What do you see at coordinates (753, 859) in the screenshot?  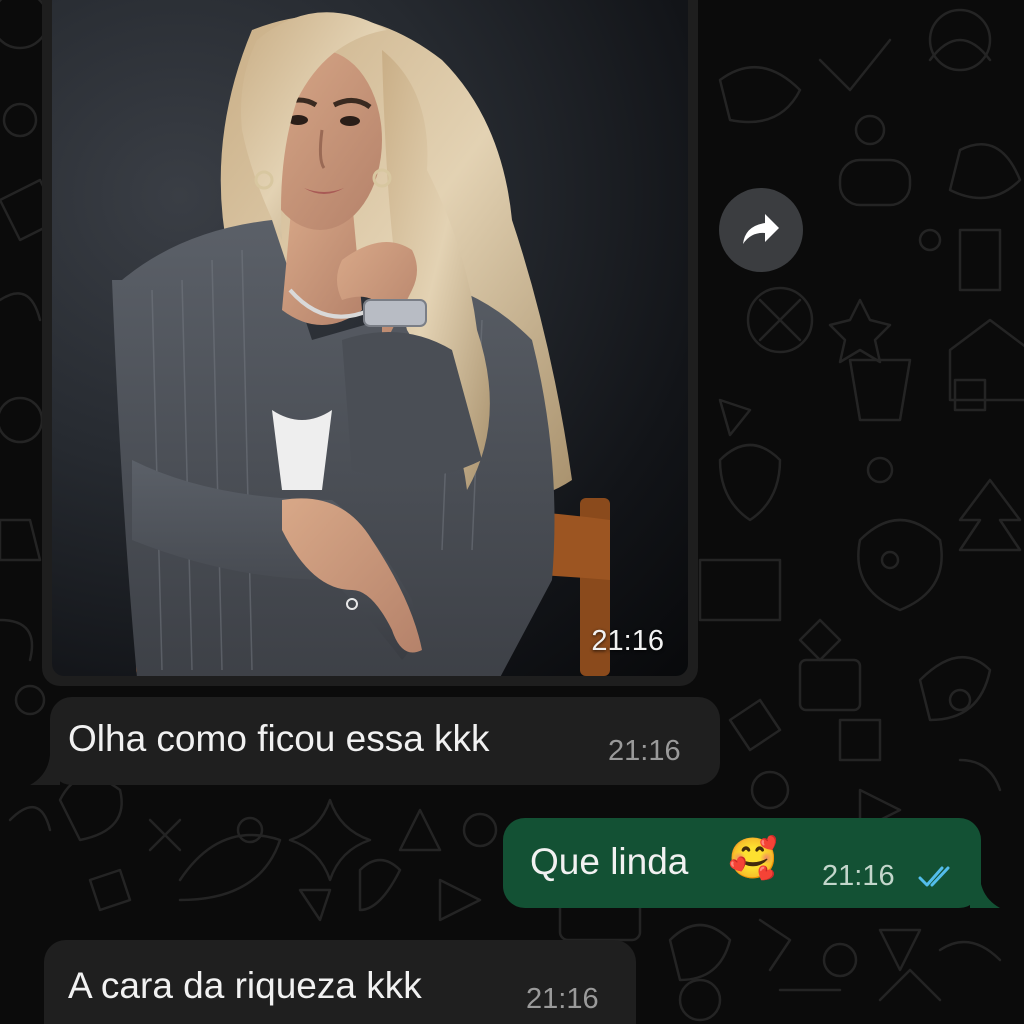 I see `smiling-face-with-hearts-emoji: 🥰` at bounding box center [753, 859].